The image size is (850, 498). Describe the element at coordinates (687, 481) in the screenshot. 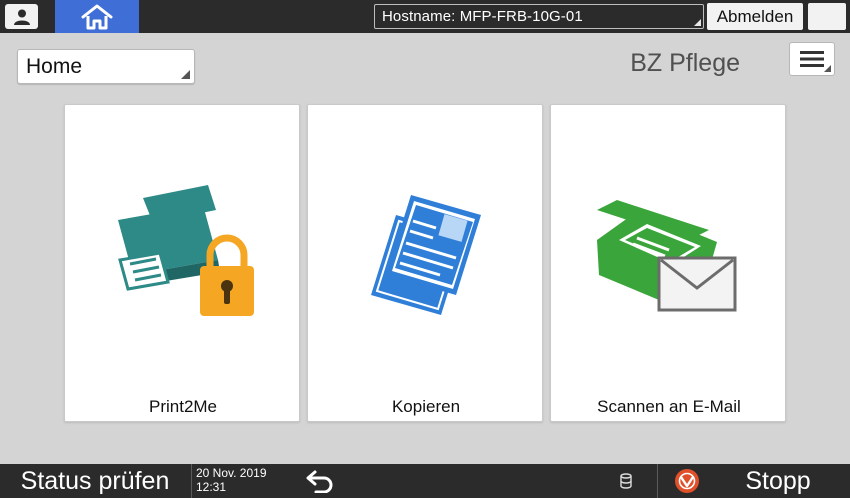

I see `stop-icon` at that location.